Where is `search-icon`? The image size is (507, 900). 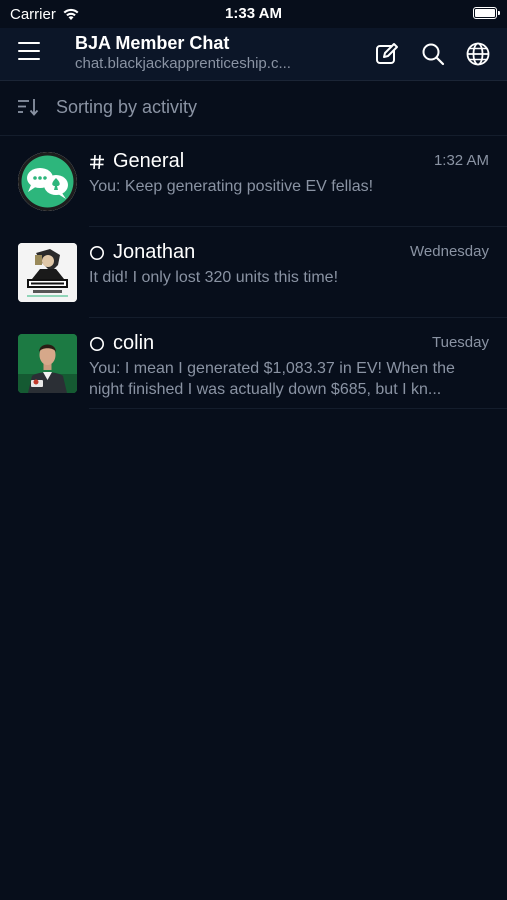
search-icon is located at coordinates (433, 54).